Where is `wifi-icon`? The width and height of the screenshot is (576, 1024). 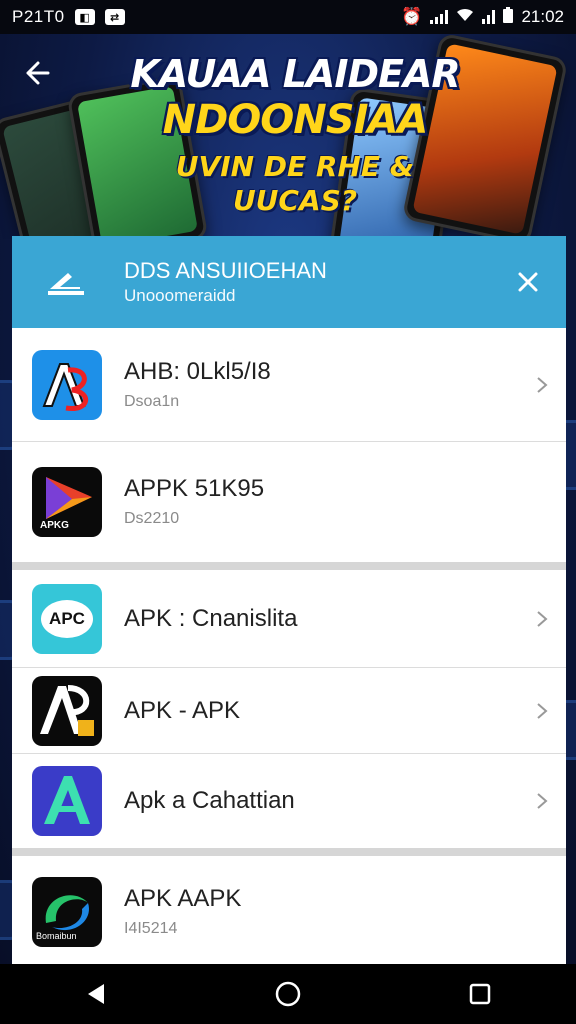 wifi-icon is located at coordinates (465, 17).